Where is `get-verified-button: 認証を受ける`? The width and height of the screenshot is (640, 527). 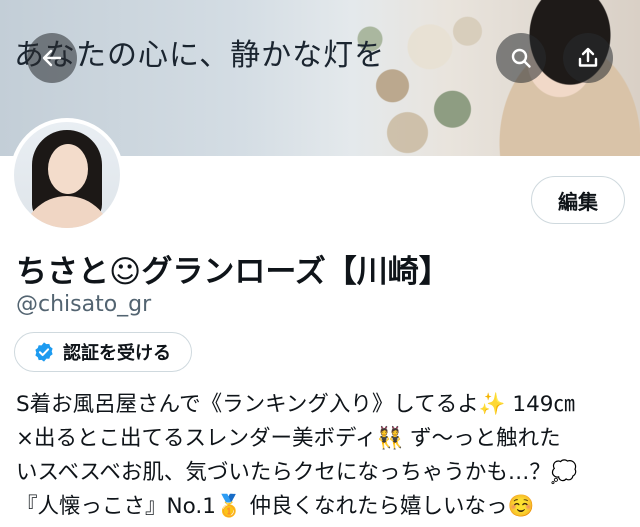 get-verified-button: 認証を受ける is located at coordinates (103, 352).